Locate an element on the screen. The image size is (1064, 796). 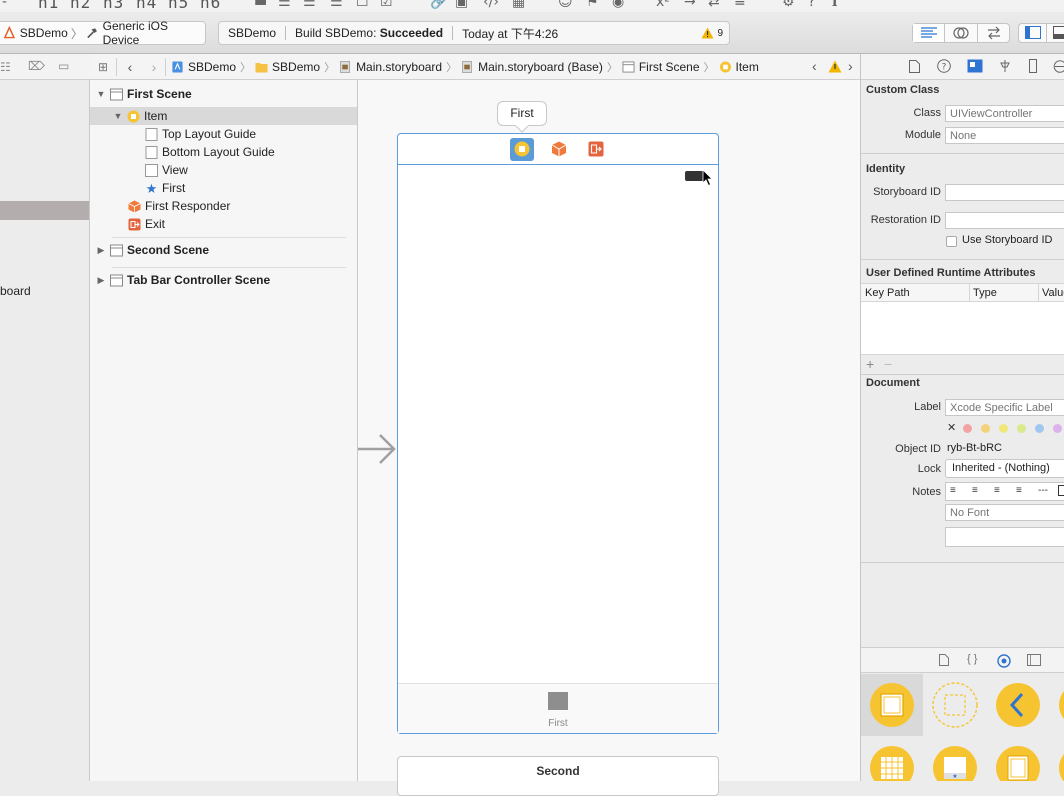
align-center-icon: ≡ is located at coordinates (975, 490).